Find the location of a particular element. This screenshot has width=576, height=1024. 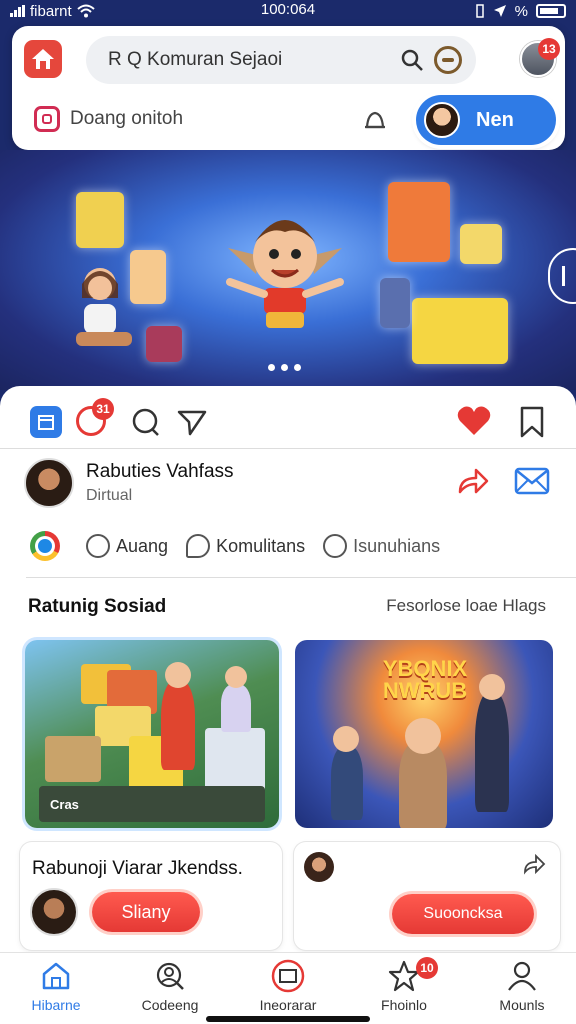

thumbnail-title-line2: NWRUB is located at coordinates (425, 690).